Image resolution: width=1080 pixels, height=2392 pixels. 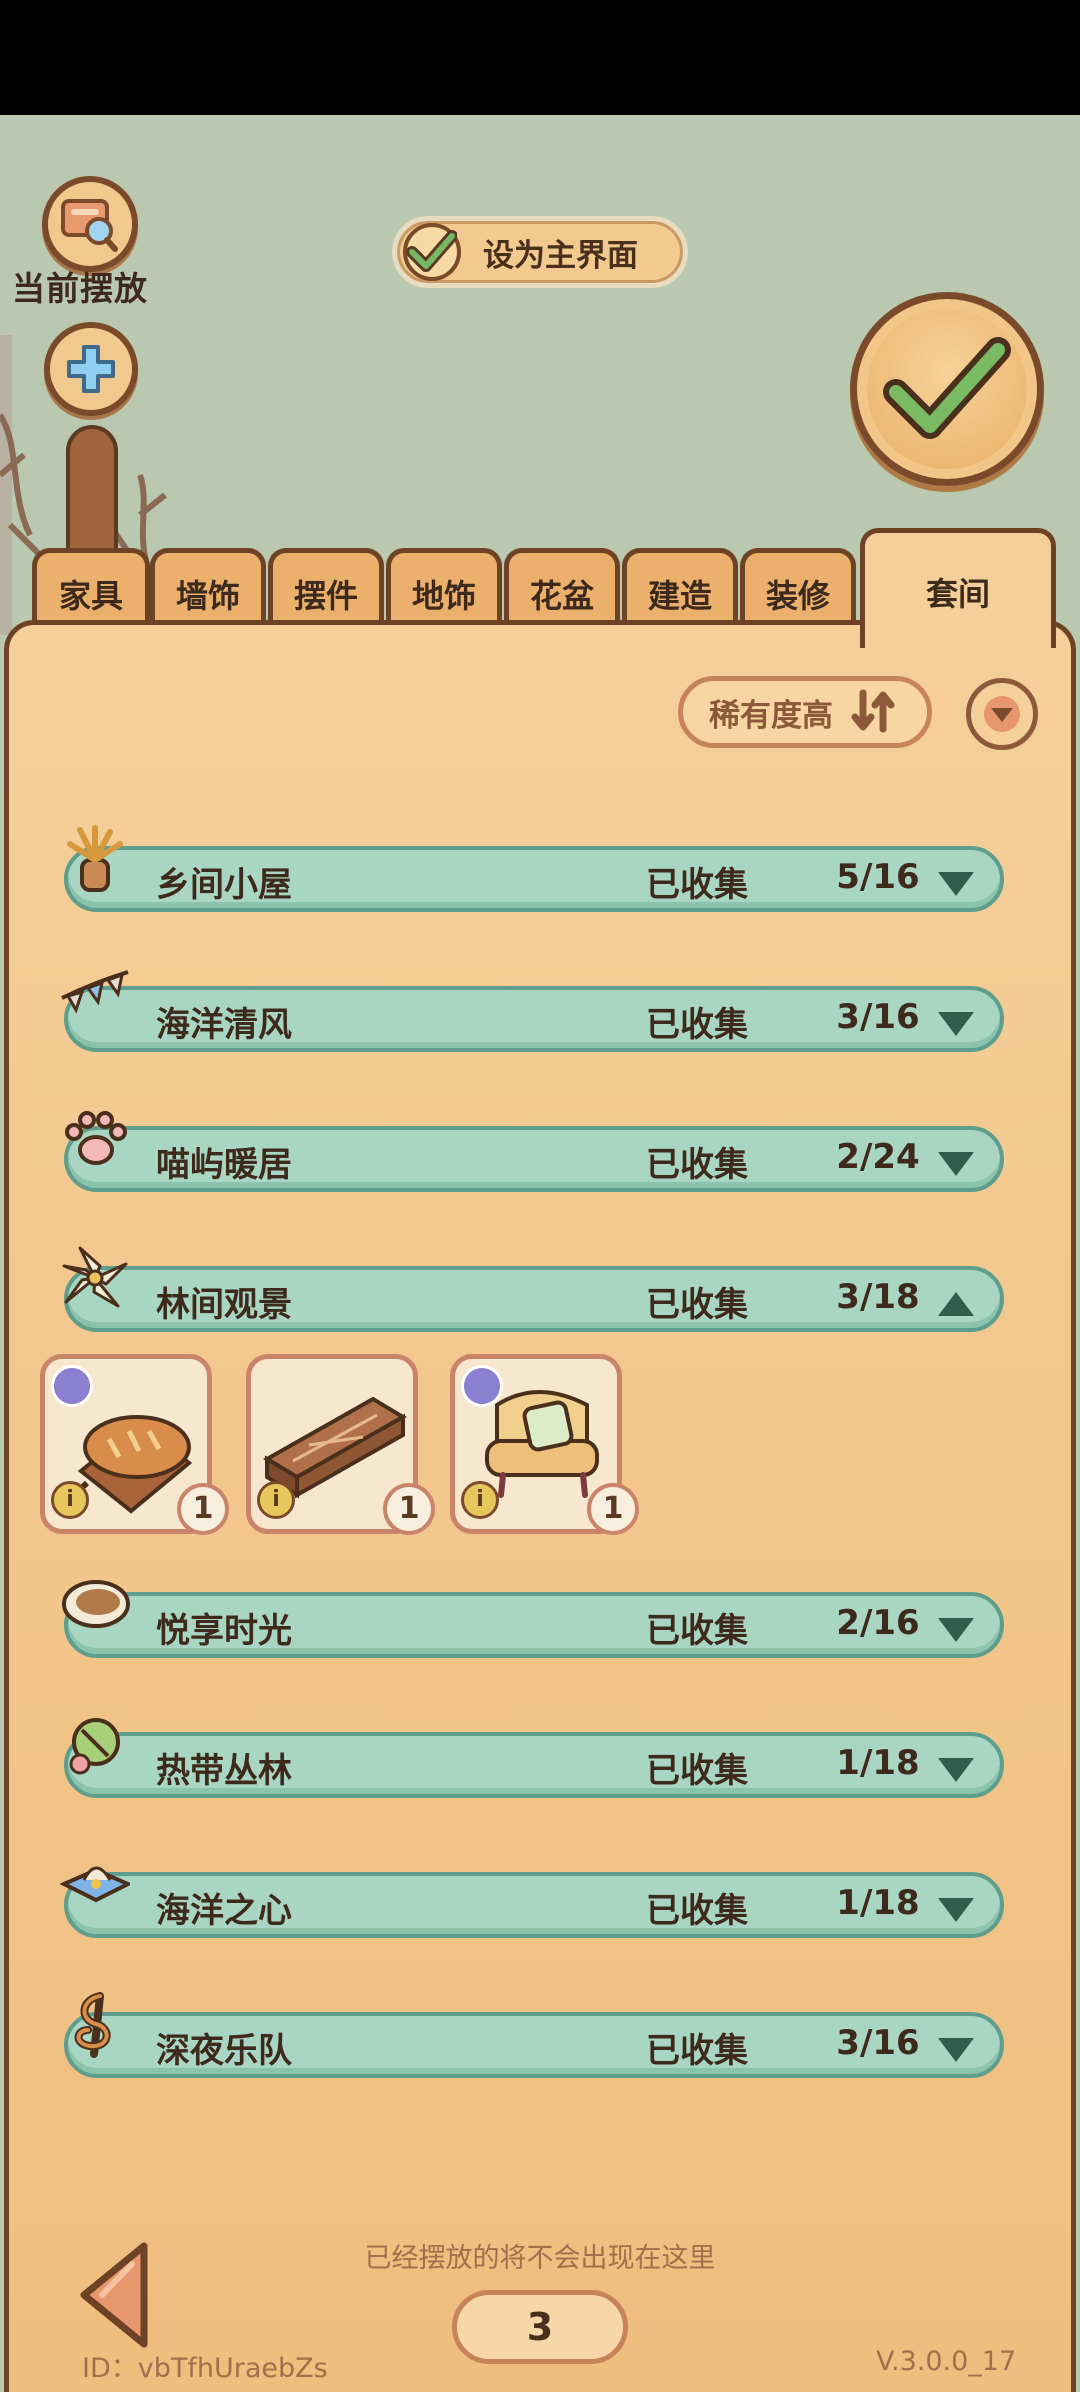 I want to click on add-button, so click(x=91, y=369).